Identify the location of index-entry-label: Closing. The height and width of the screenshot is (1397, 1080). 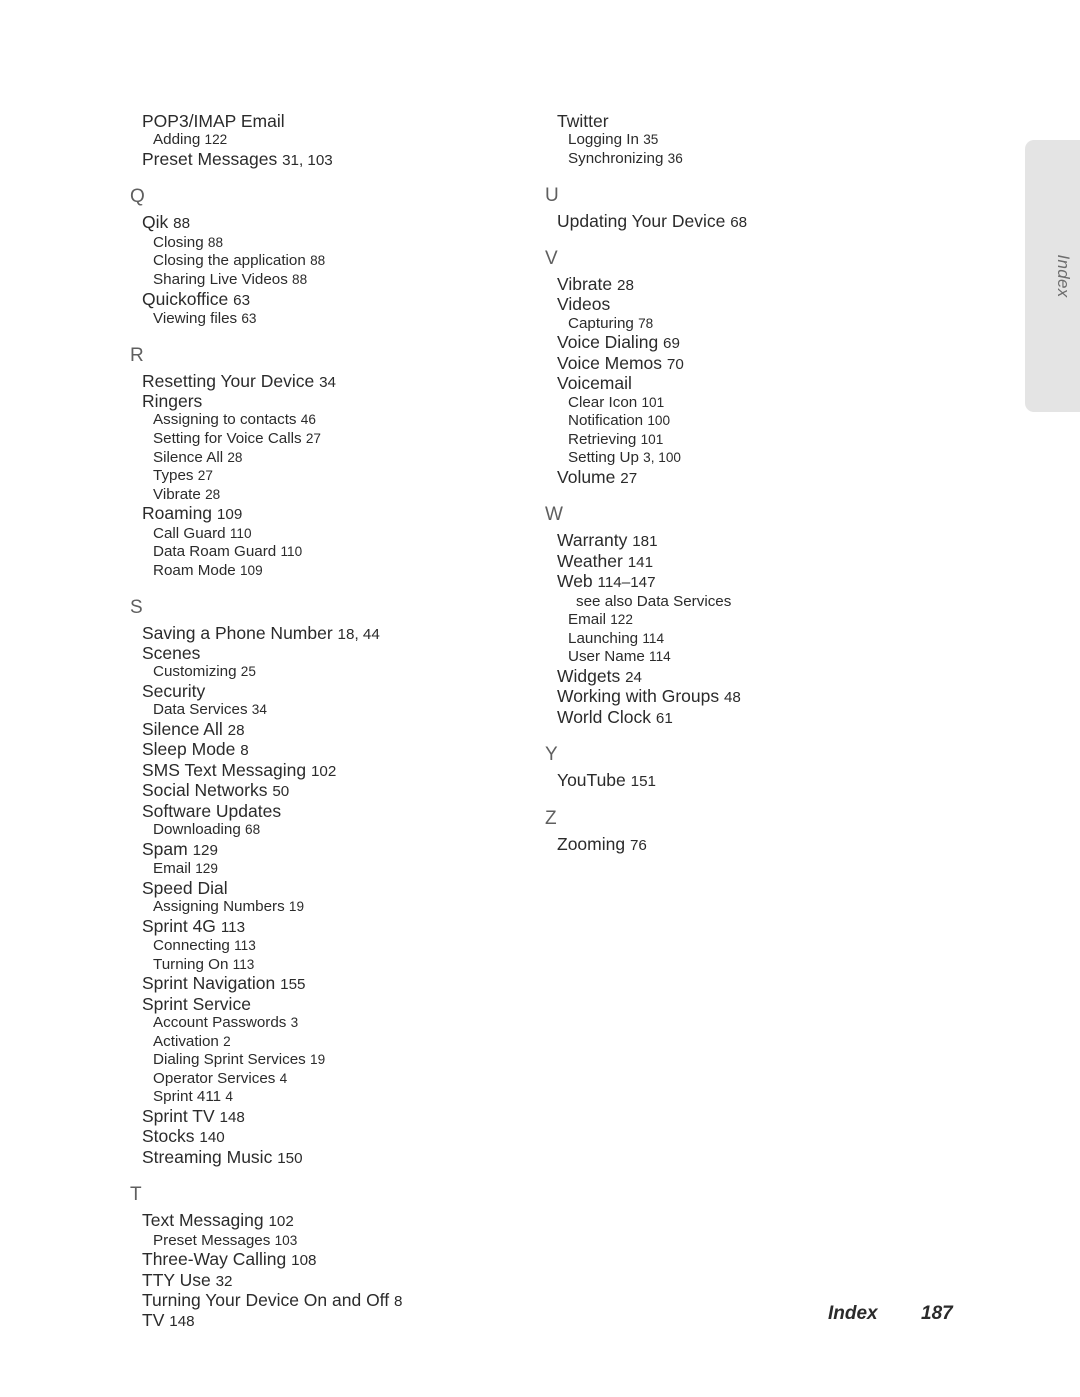
(178, 242).